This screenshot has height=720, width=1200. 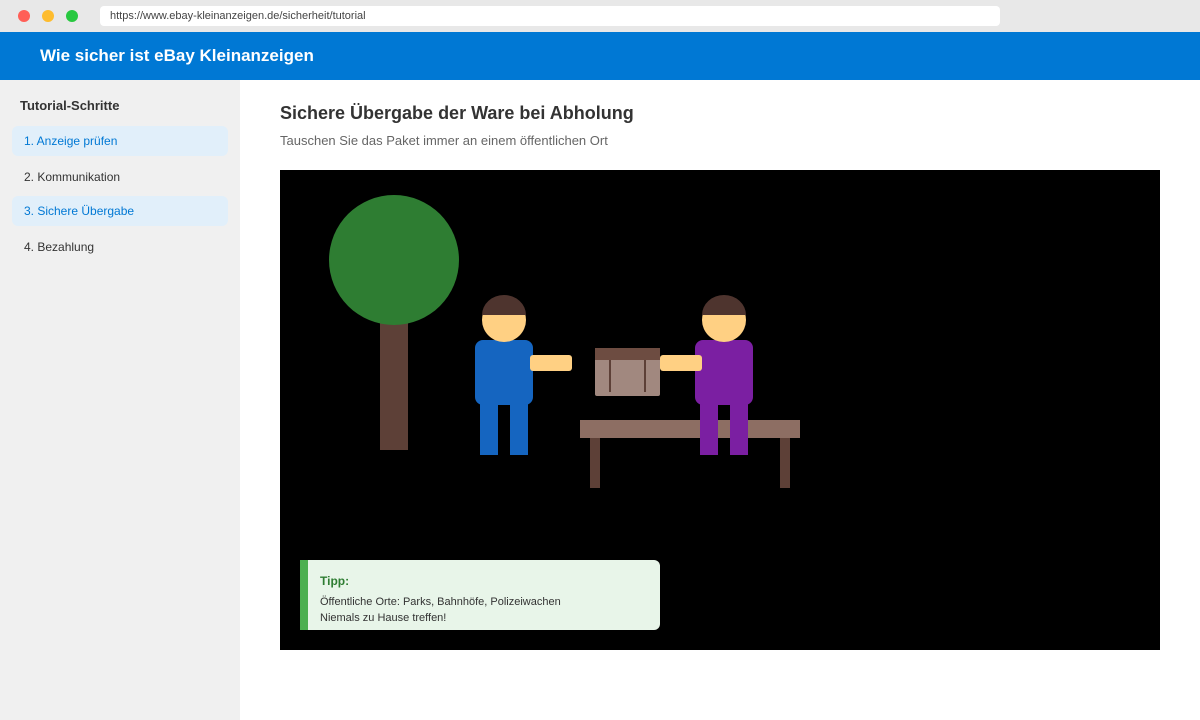 What do you see at coordinates (551, 363) in the screenshot?
I see `person-left-arm` at bounding box center [551, 363].